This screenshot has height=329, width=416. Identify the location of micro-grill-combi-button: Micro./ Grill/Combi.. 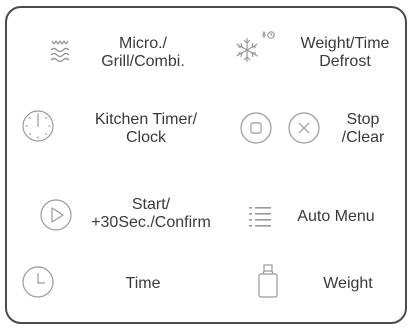
(137, 55).